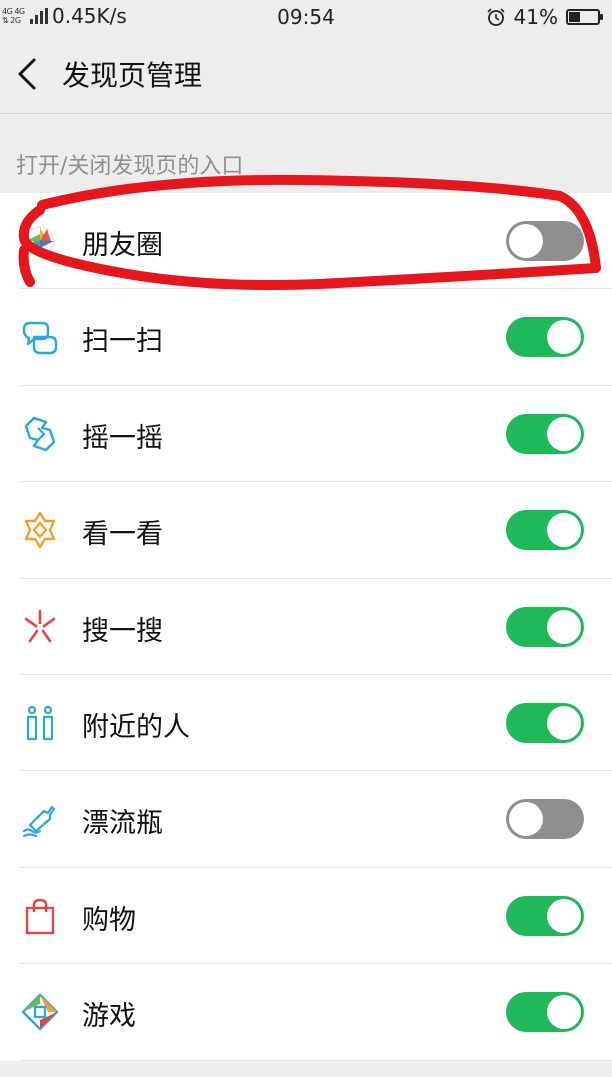  I want to click on list-item-shake: 摇一摇, so click(306, 434).